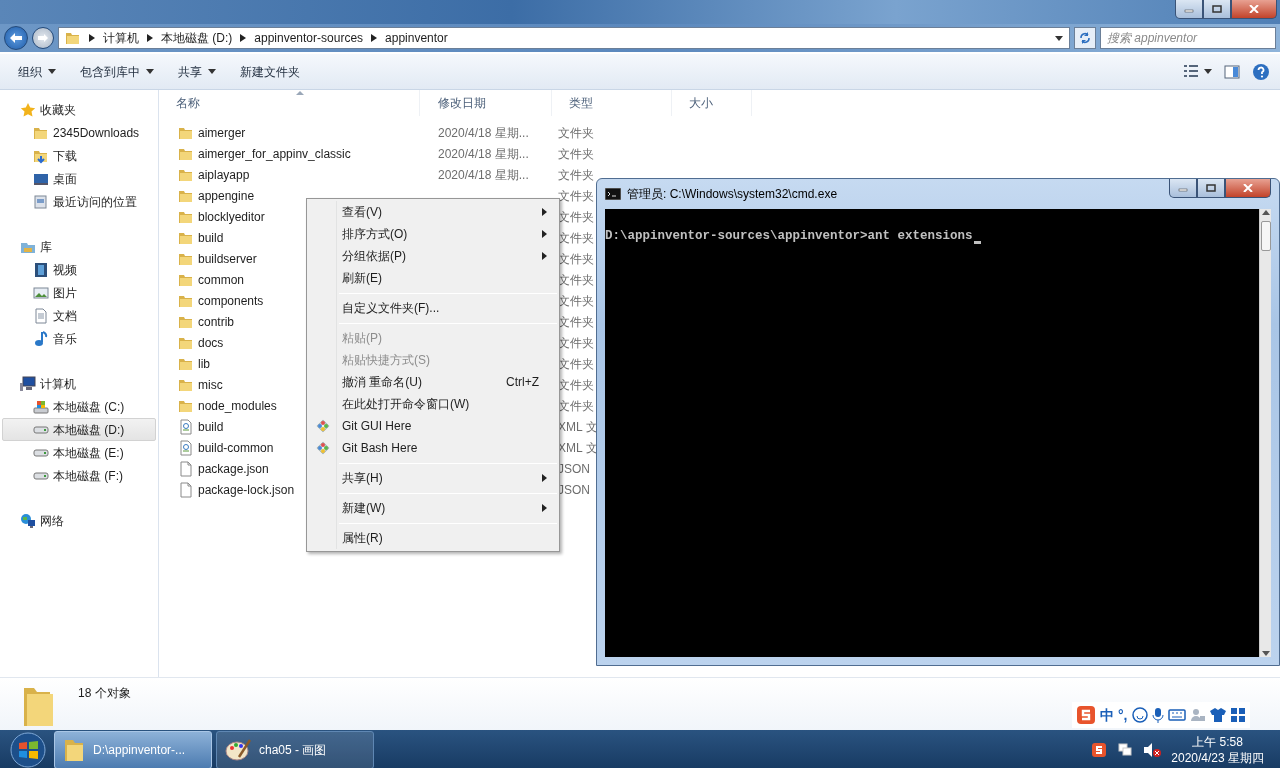 This screenshot has width=1280, height=768. I want to click on menu-item: 共享(H), so click(433, 478).